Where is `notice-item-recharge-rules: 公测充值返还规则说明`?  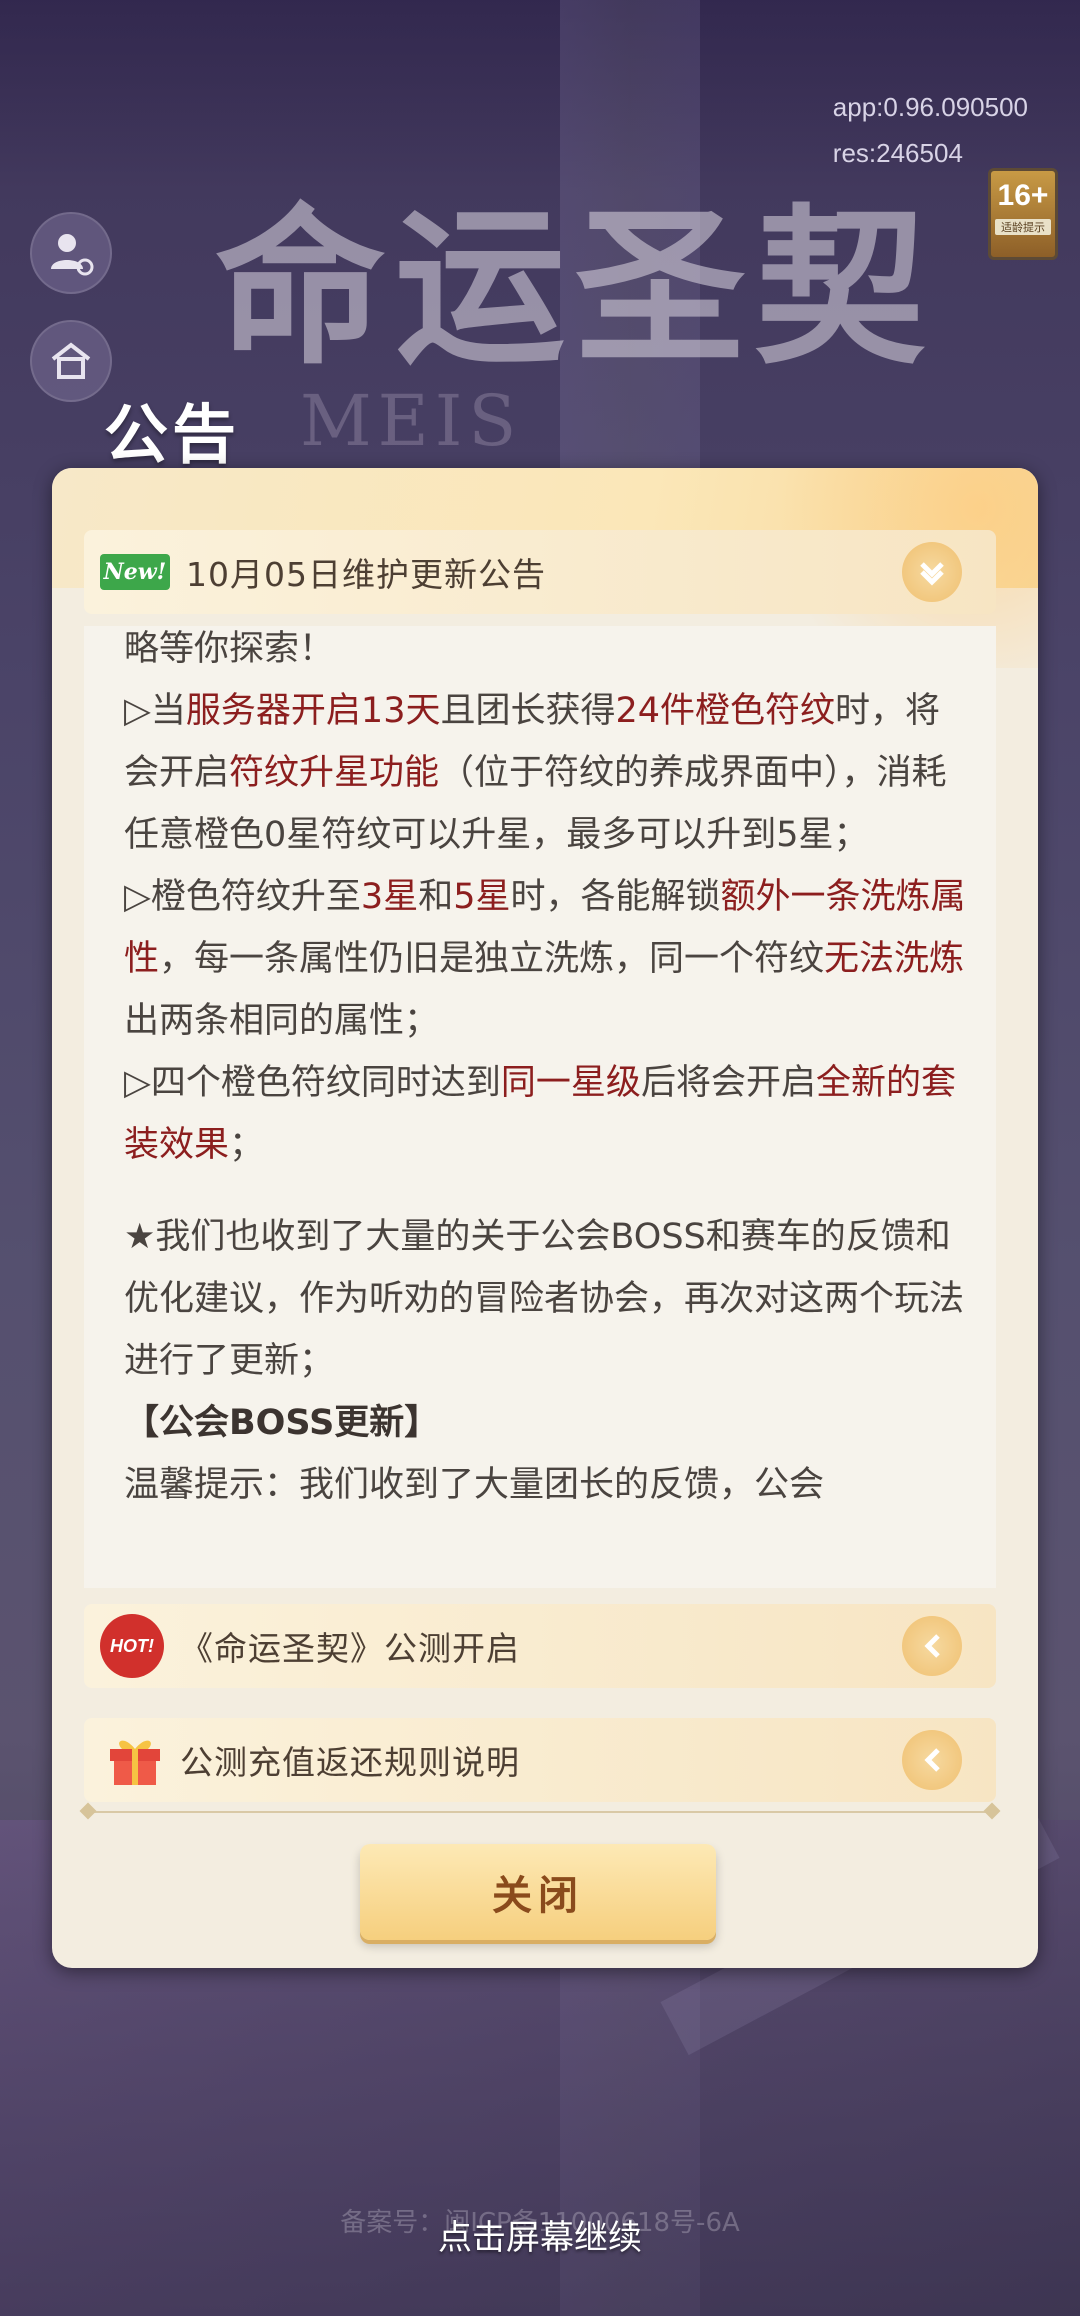
notice-item-recharge-rules: 公测充值返还规则说明 is located at coordinates (540, 1760).